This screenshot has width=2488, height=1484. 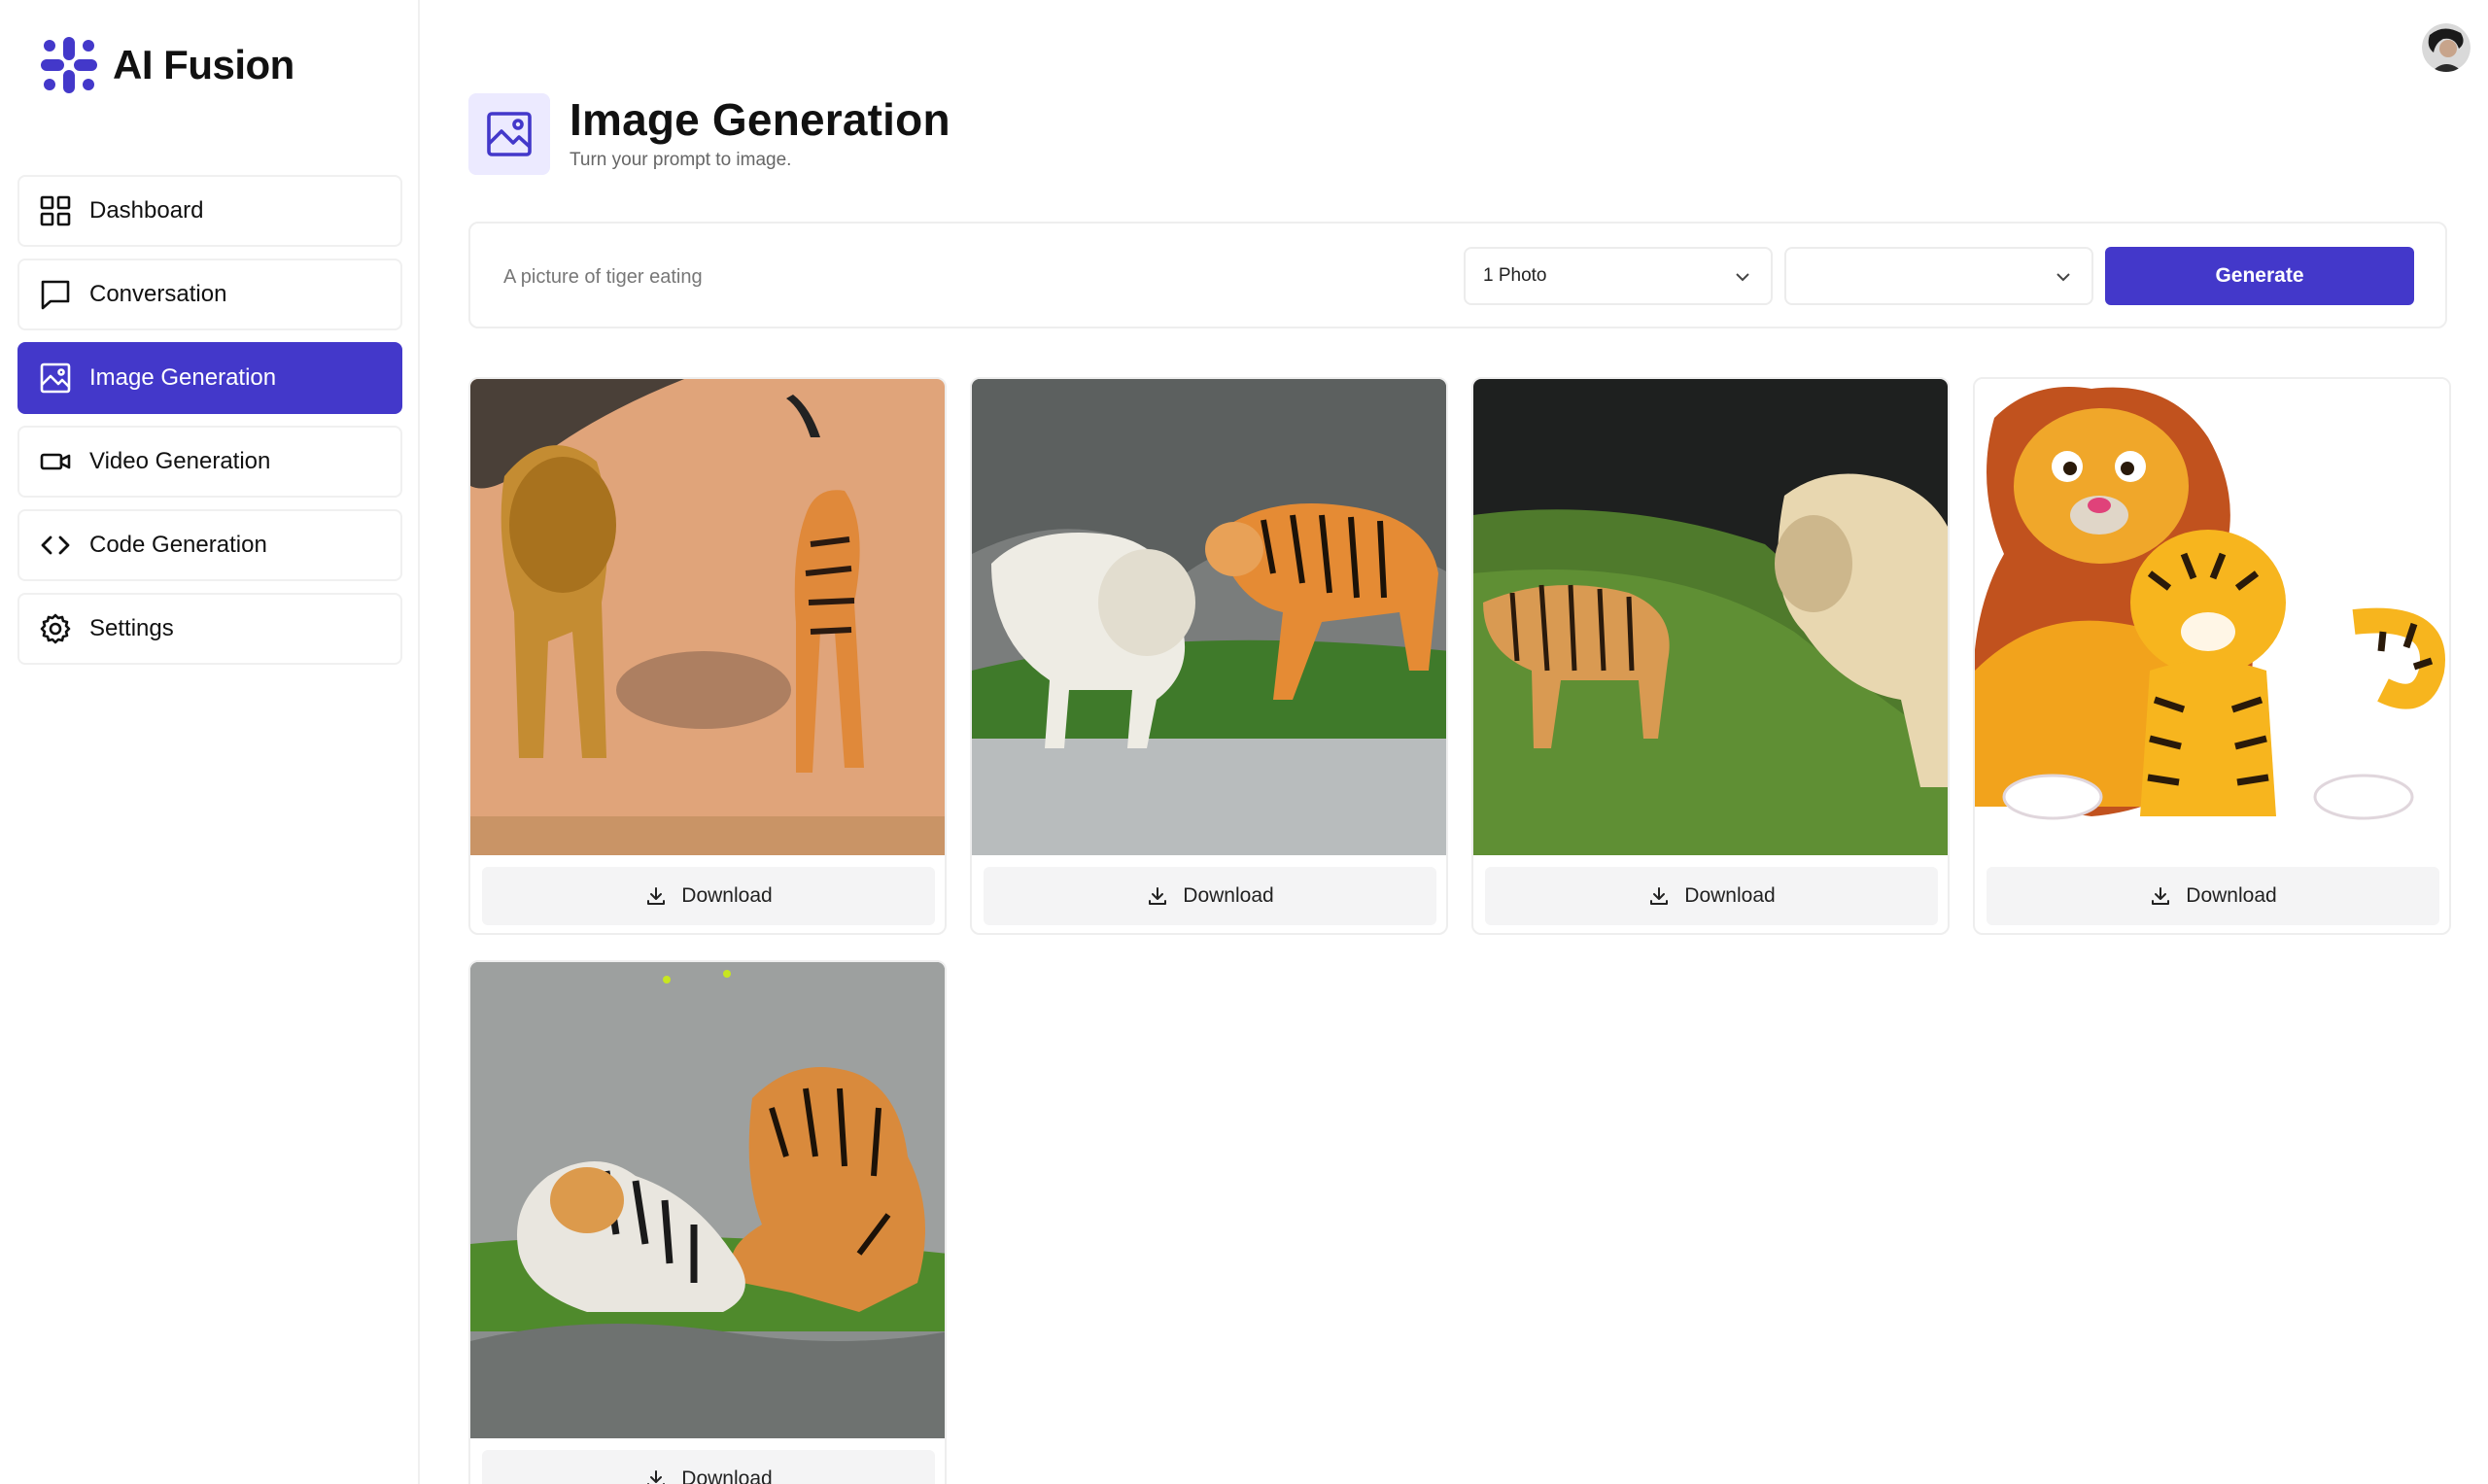 I want to click on app-logo: AI Fusion, so click(x=166, y=65).